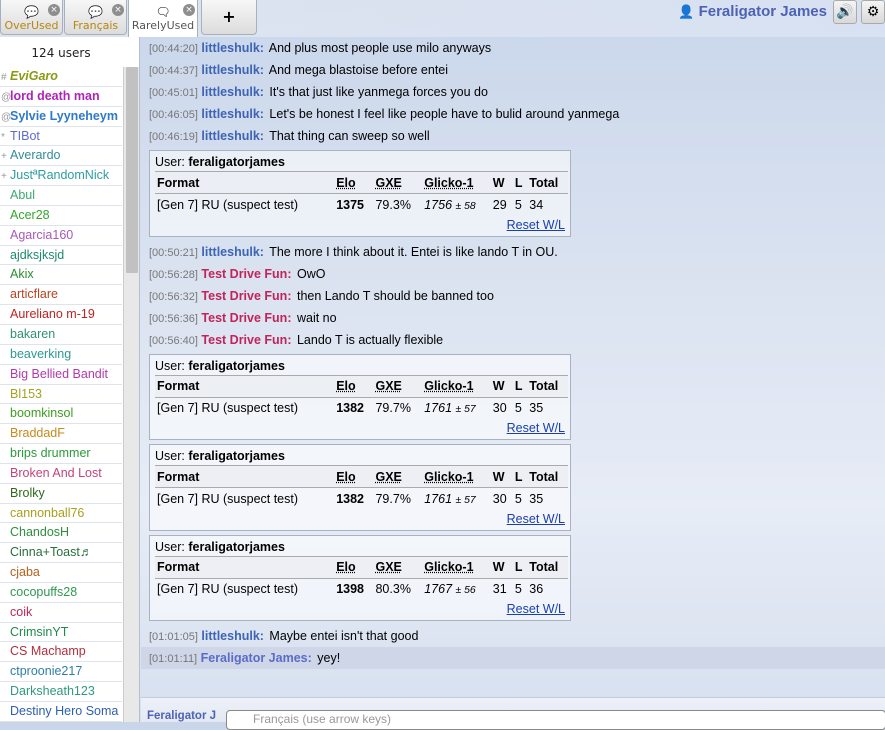 The image size is (885, 730). I want to click on user-list-item: beaverking, so click(61, 355).